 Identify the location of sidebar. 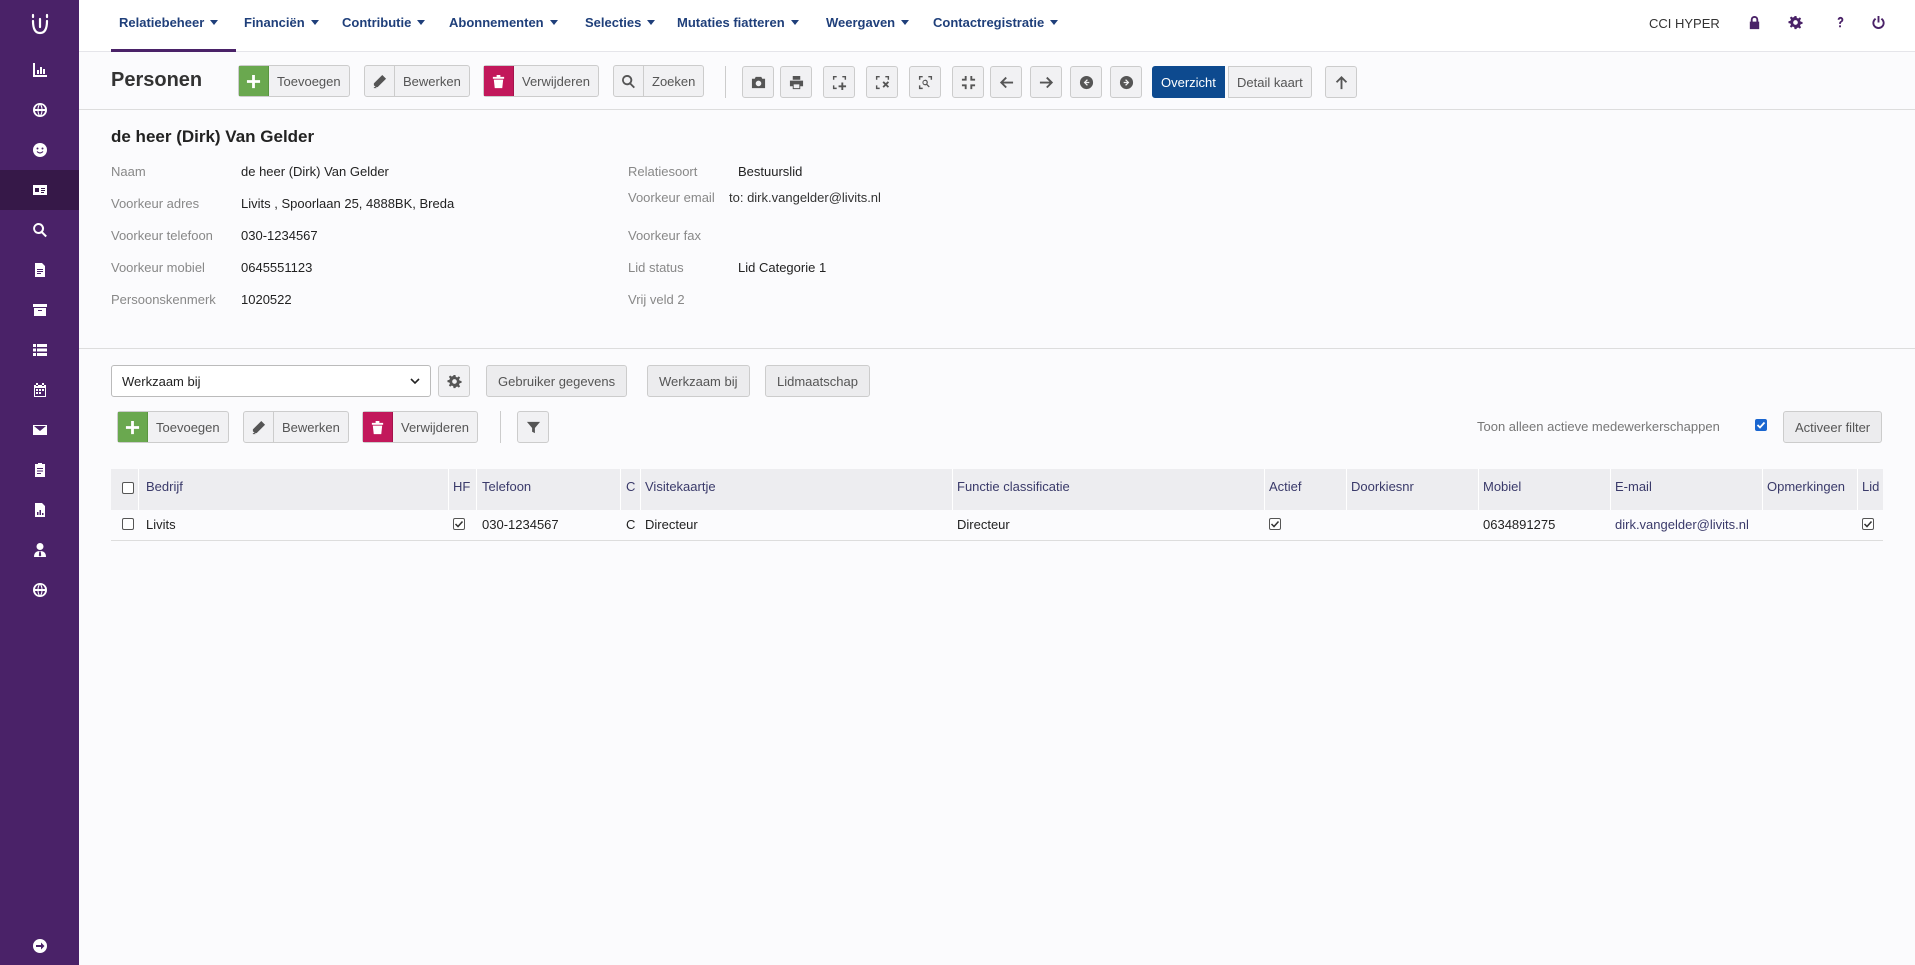
(39, 482).